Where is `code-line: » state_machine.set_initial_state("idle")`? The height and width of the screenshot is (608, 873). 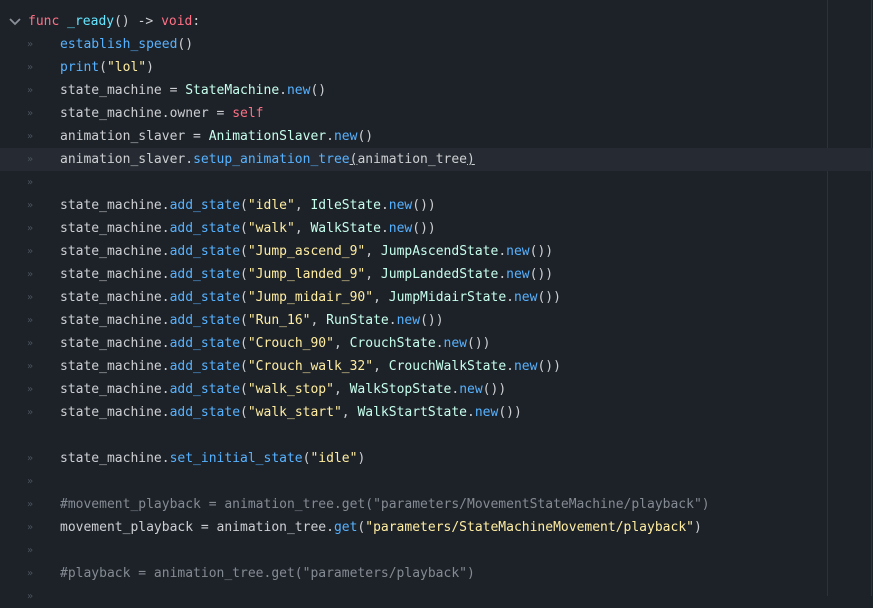 code-line: » state_machine.set_initial_state("idle") is located at coordinates (436, 458).